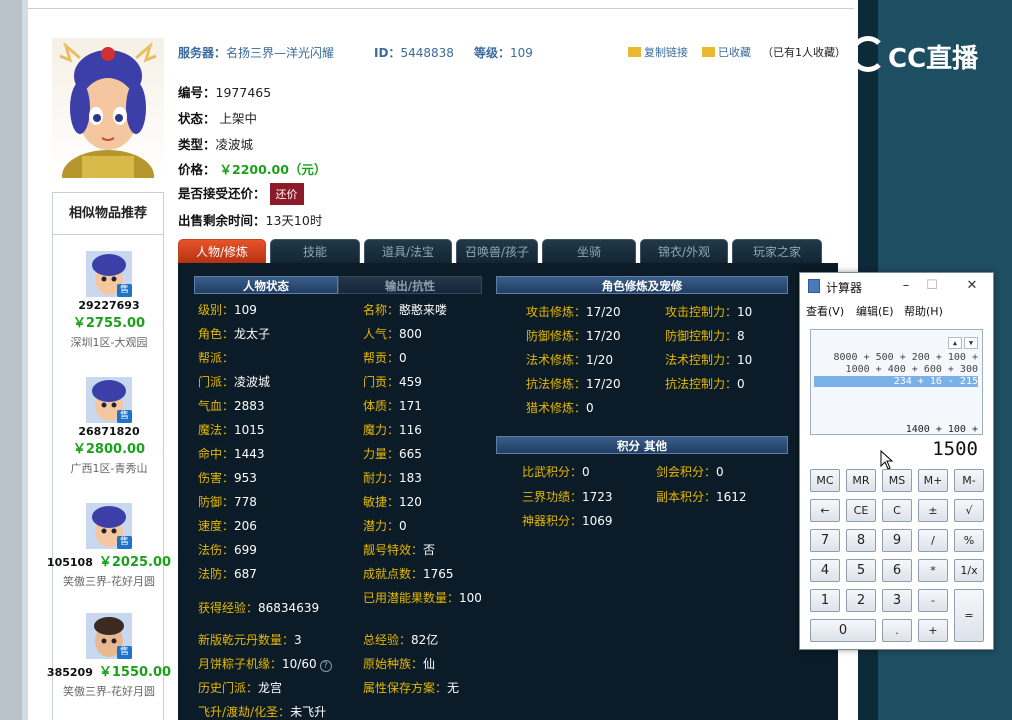  I want to click on tab-items: 道具/法宝, so click(408, 251).